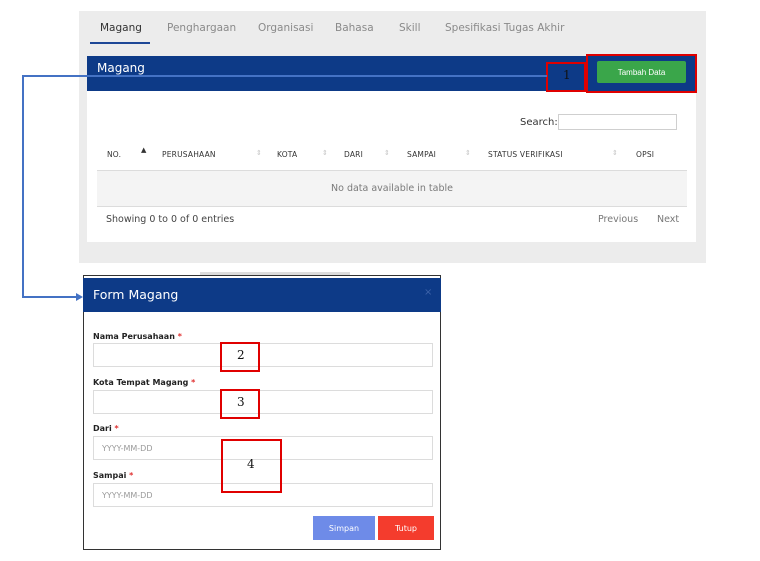  What do you see at coordinates (645, 154) in the screenshot?
I see `col-header-opsi: OPSI` at bounding box center [645, 154].